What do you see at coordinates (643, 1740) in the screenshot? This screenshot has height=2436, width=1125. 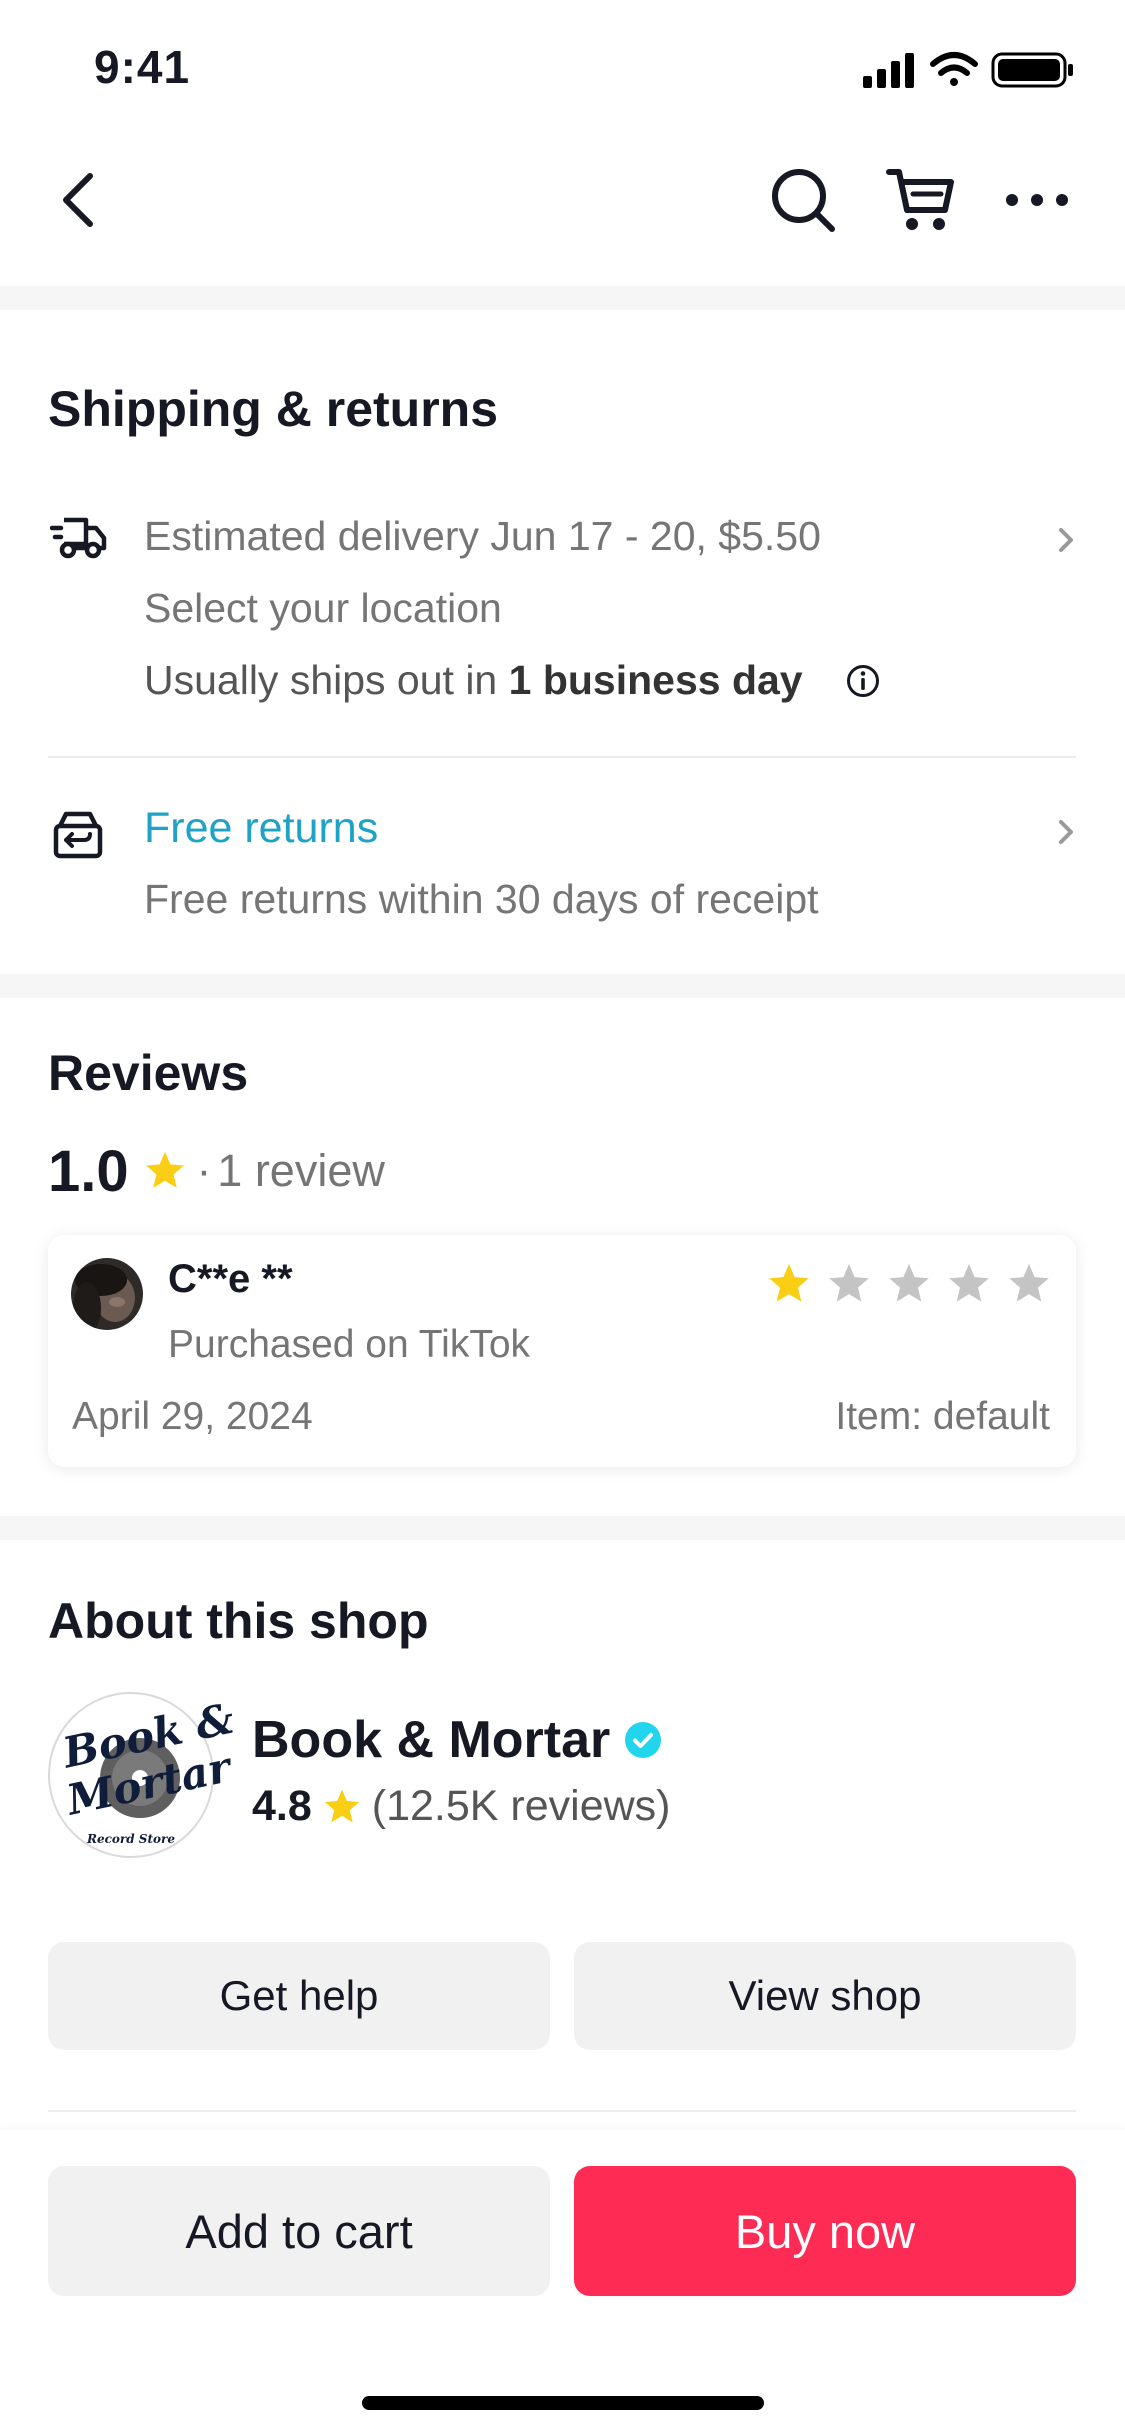 I see `verified-badge-icon` at bounding box center [643, 1740].